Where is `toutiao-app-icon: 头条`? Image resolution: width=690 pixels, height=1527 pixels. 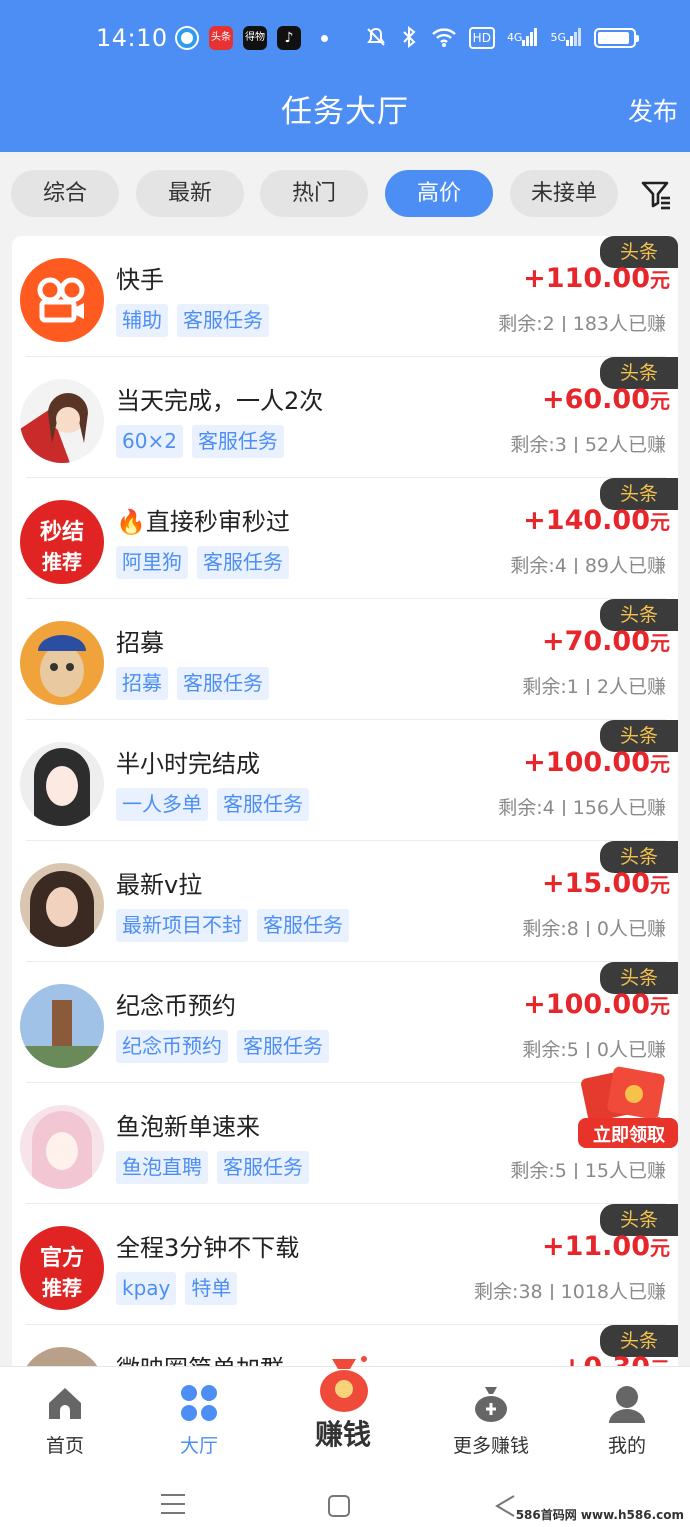
toutiao-app-icon: 头条 is located at coordinates (221, 38).